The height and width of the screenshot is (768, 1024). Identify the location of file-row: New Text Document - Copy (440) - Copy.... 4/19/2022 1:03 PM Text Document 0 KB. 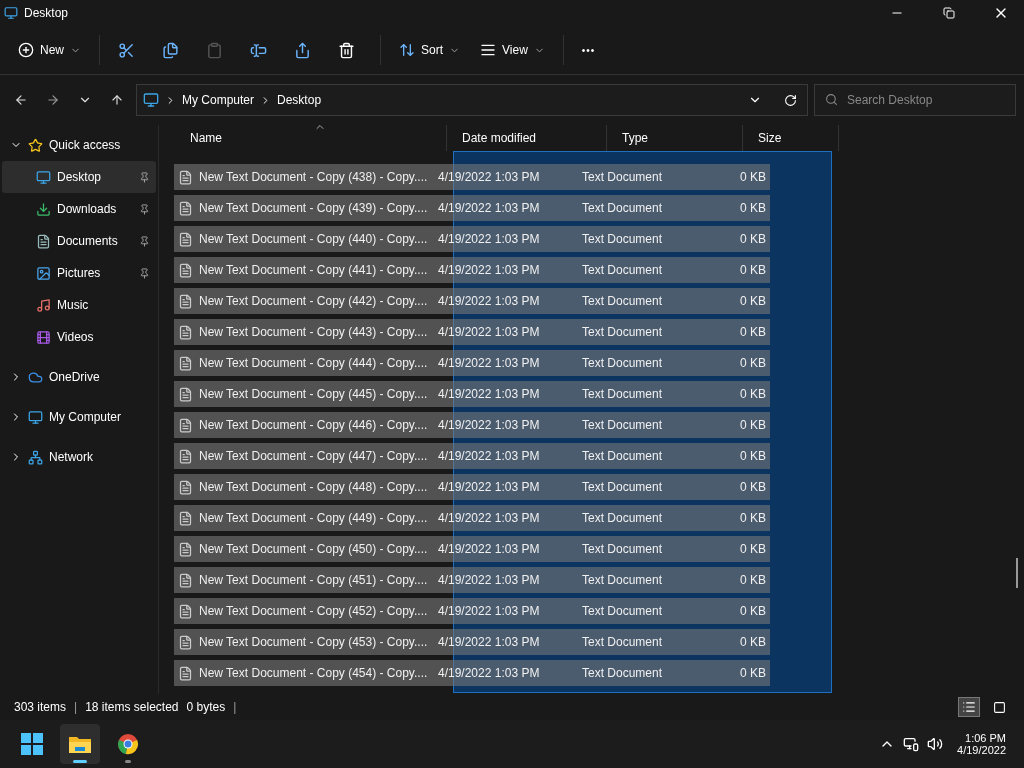
(472, 239).